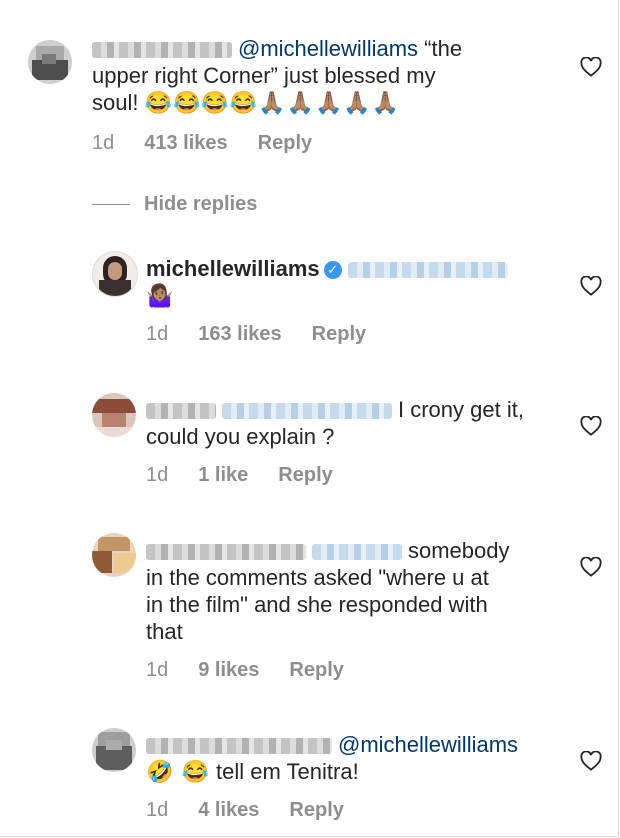 The image size is (620, 838). I want to click on likes-count: 1 like, so click(223, 475).